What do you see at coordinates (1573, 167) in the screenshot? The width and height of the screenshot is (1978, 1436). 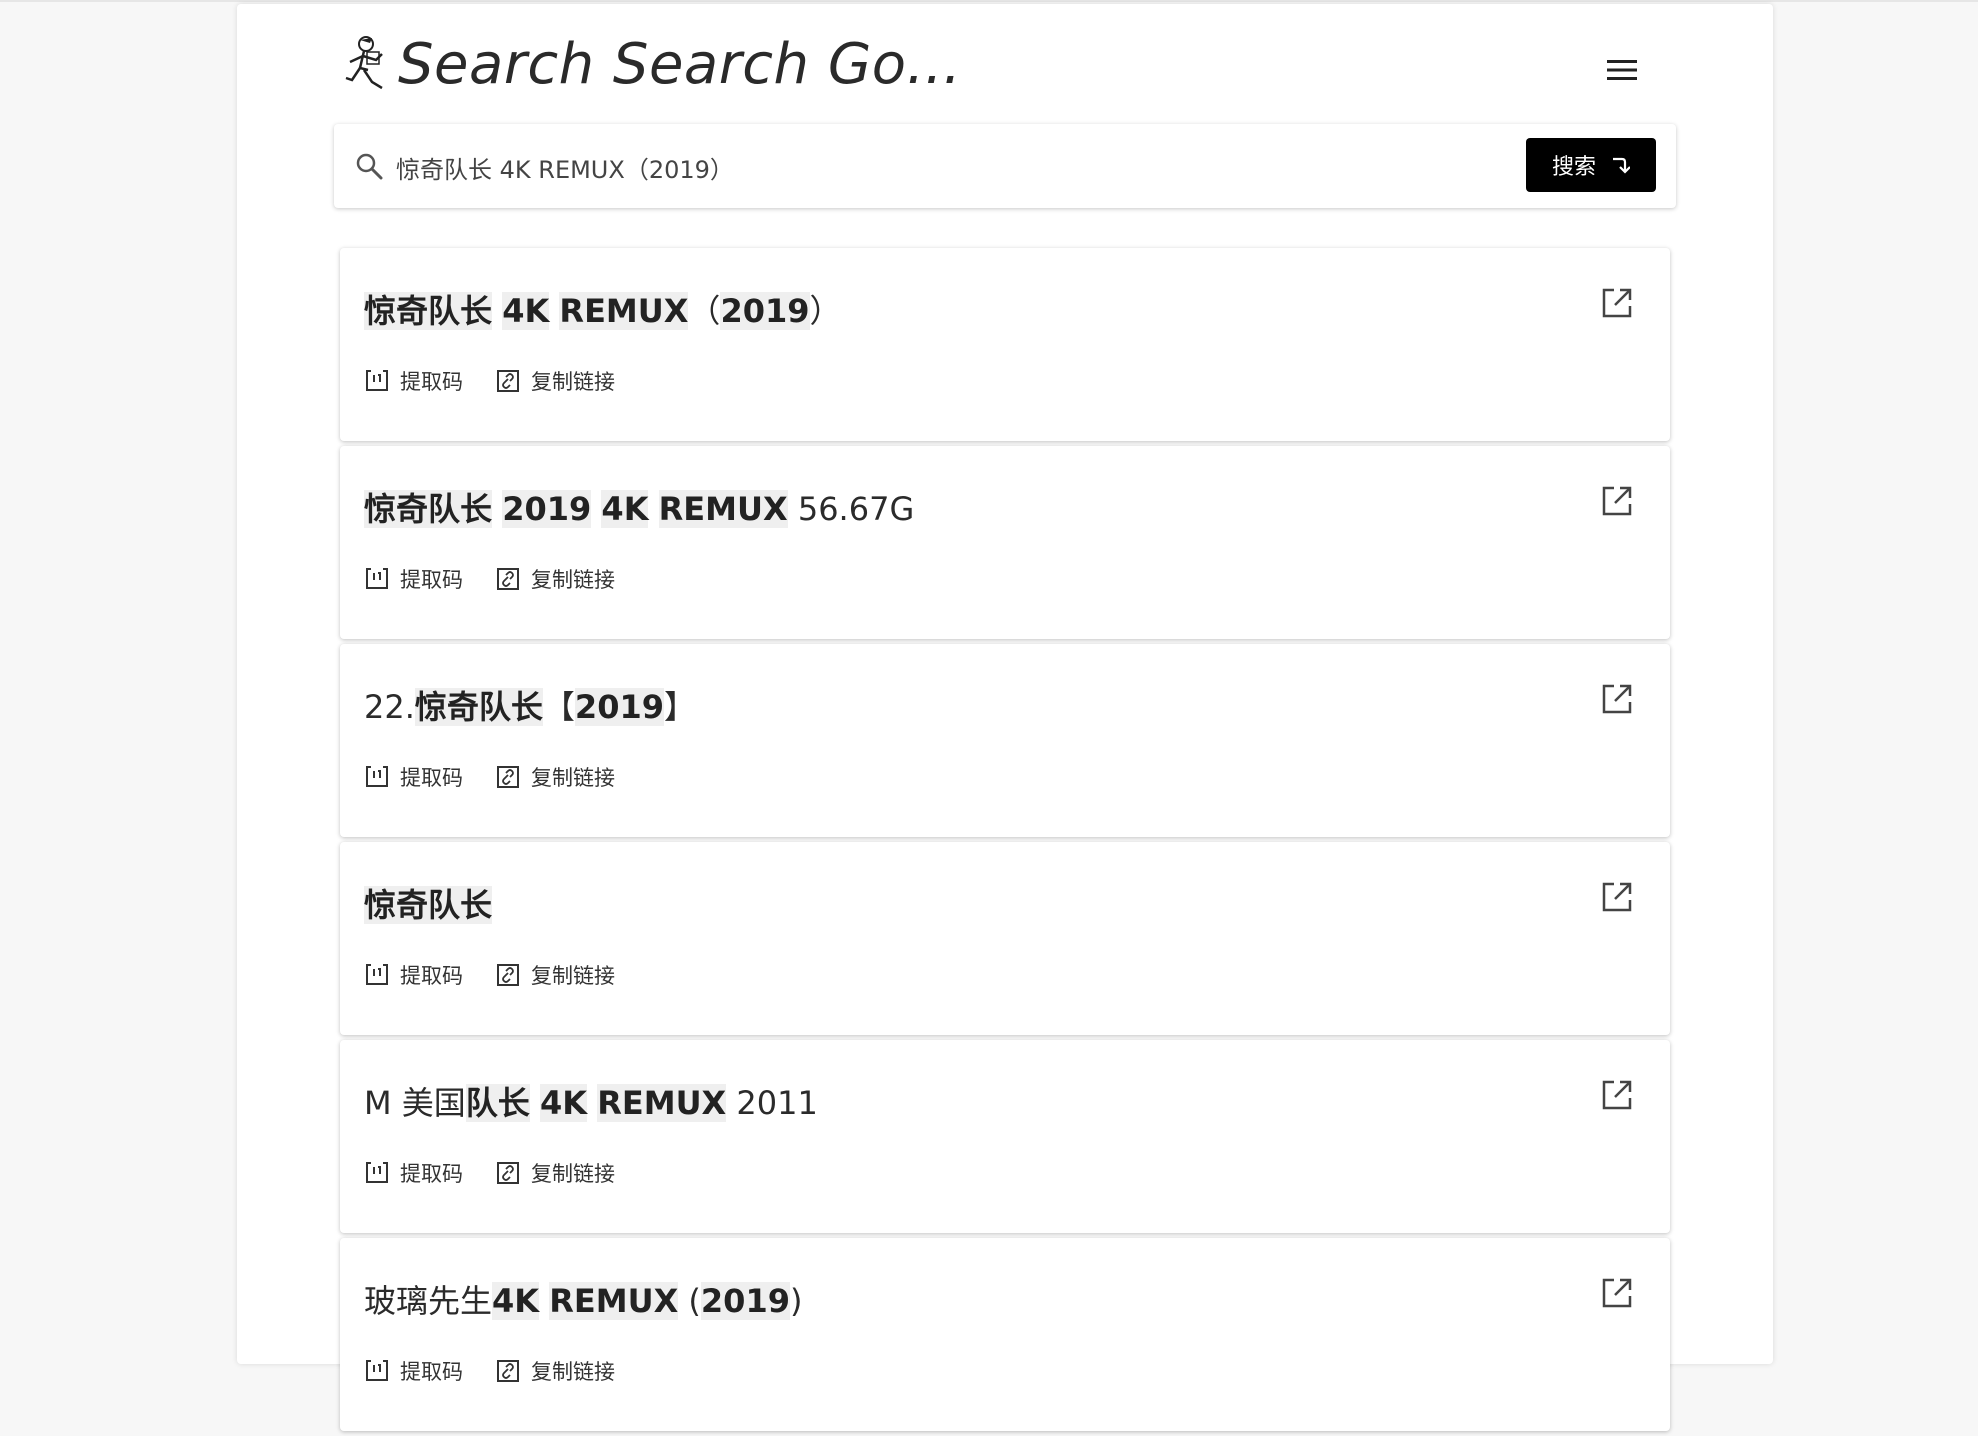 I see `search-button-label: 搜索` at bounding box center [1573, 167].